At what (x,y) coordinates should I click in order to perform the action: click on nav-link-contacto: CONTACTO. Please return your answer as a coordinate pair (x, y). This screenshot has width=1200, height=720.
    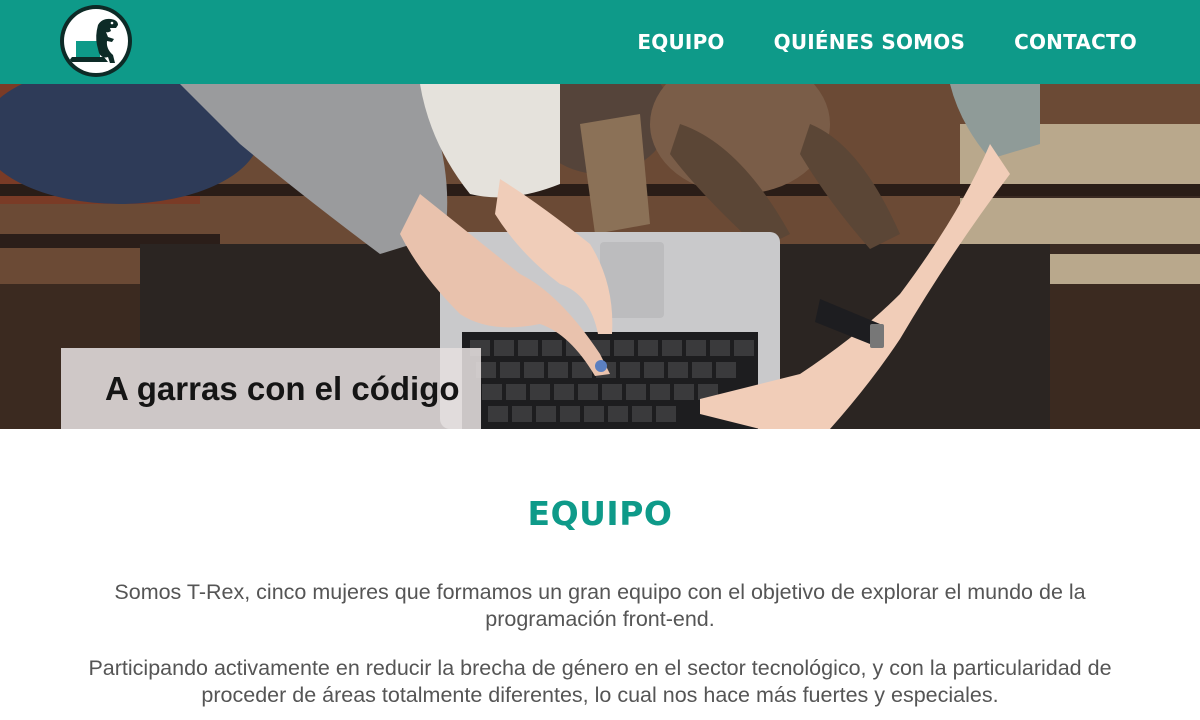
    Looking at the image, I should click on (1075, 42).